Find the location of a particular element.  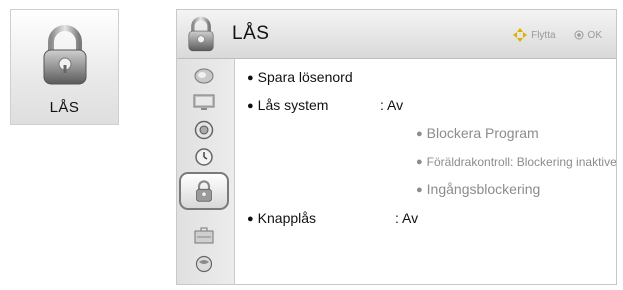

parental-control-label: Föräldrakontroll: Blockering inaktiverad is located at coordinates (521, 162).